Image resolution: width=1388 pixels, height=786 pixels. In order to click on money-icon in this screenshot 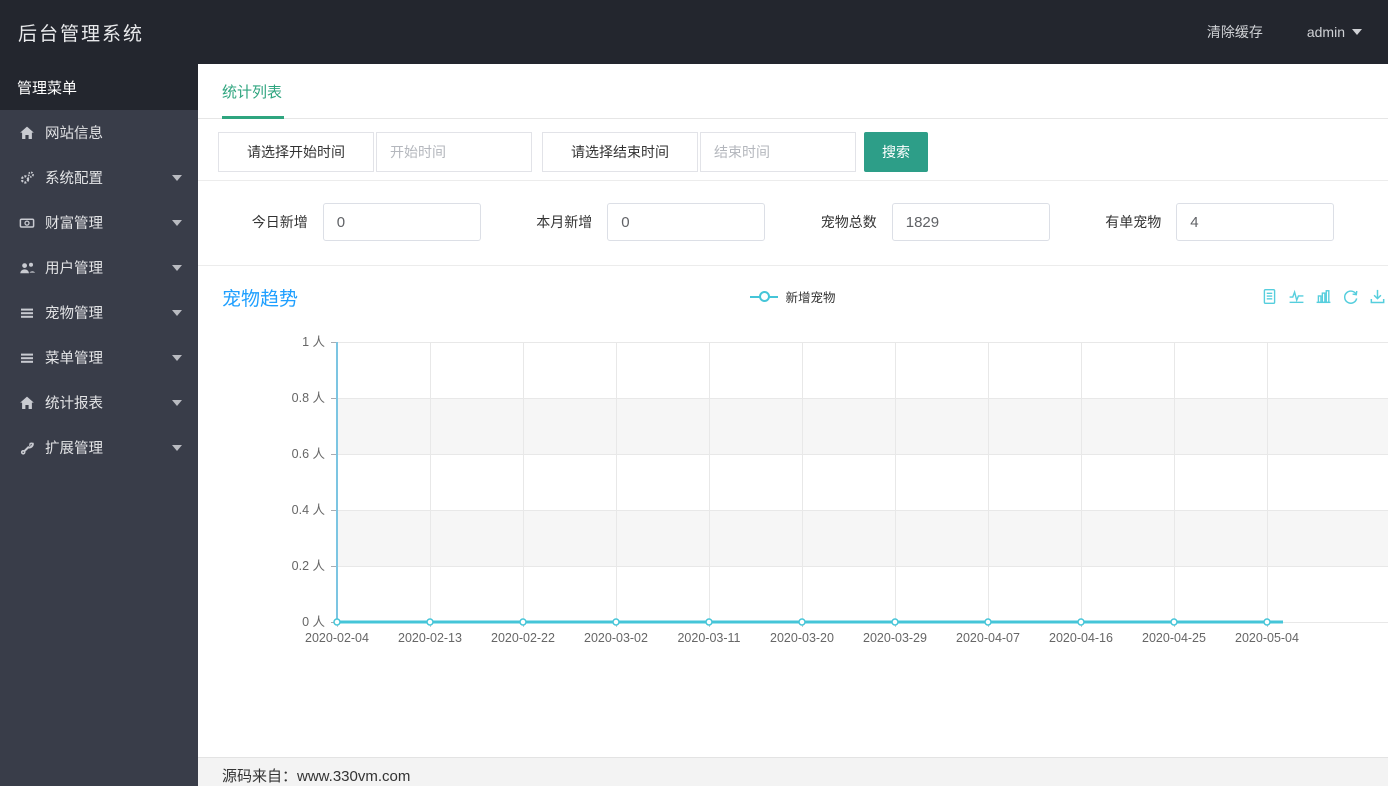, I will do `click(27, 223)`.